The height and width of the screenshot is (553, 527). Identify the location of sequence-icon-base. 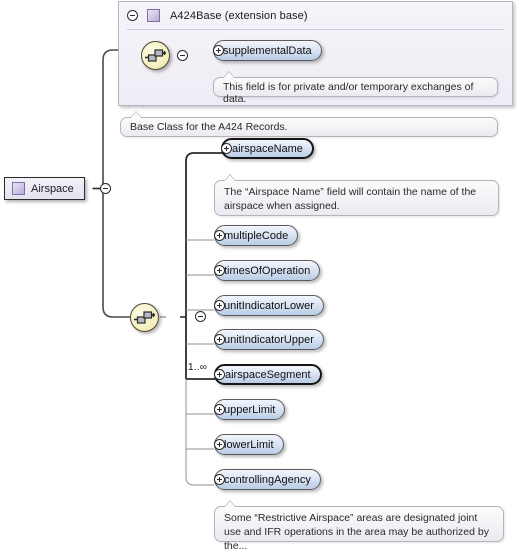
(155, 55).